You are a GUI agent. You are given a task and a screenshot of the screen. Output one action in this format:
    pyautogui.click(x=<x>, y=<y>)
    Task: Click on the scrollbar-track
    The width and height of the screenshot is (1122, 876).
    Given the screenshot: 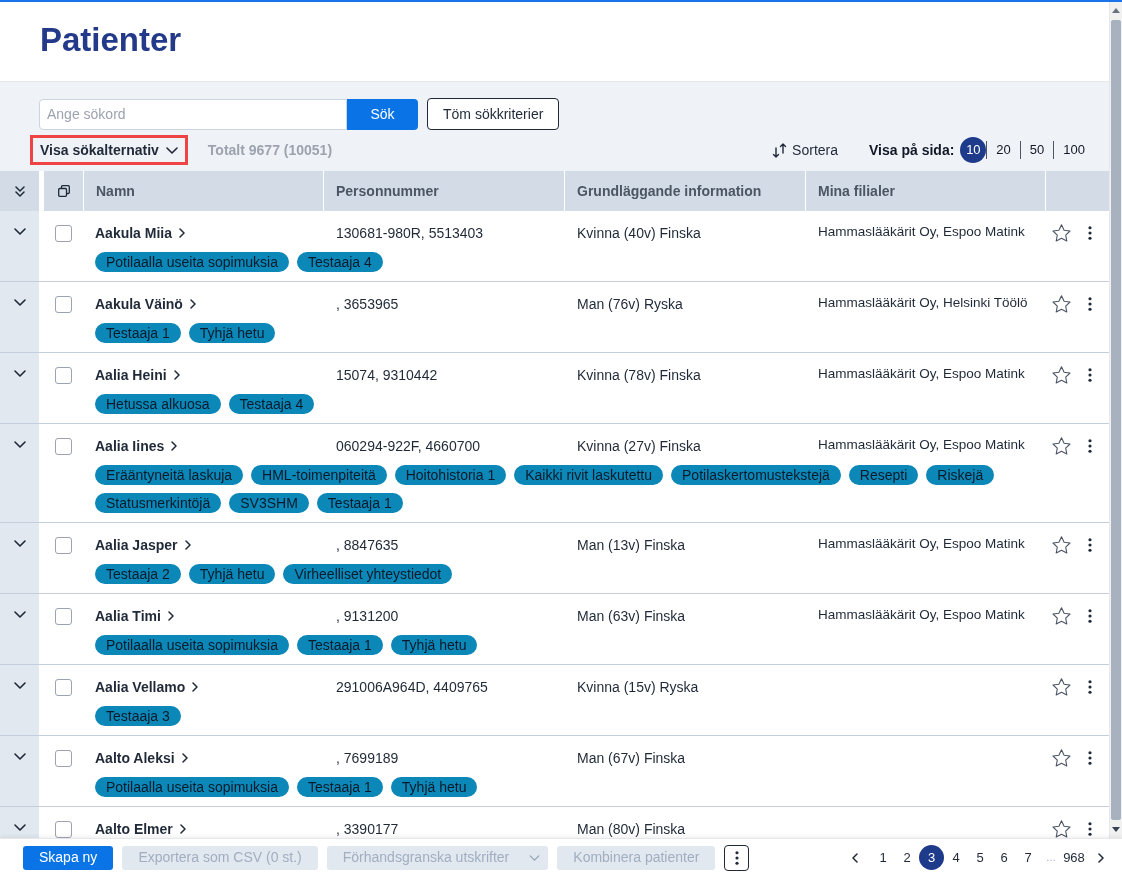 What is the action you would take?
    pyautogui.click(x=1115, y=420)
    